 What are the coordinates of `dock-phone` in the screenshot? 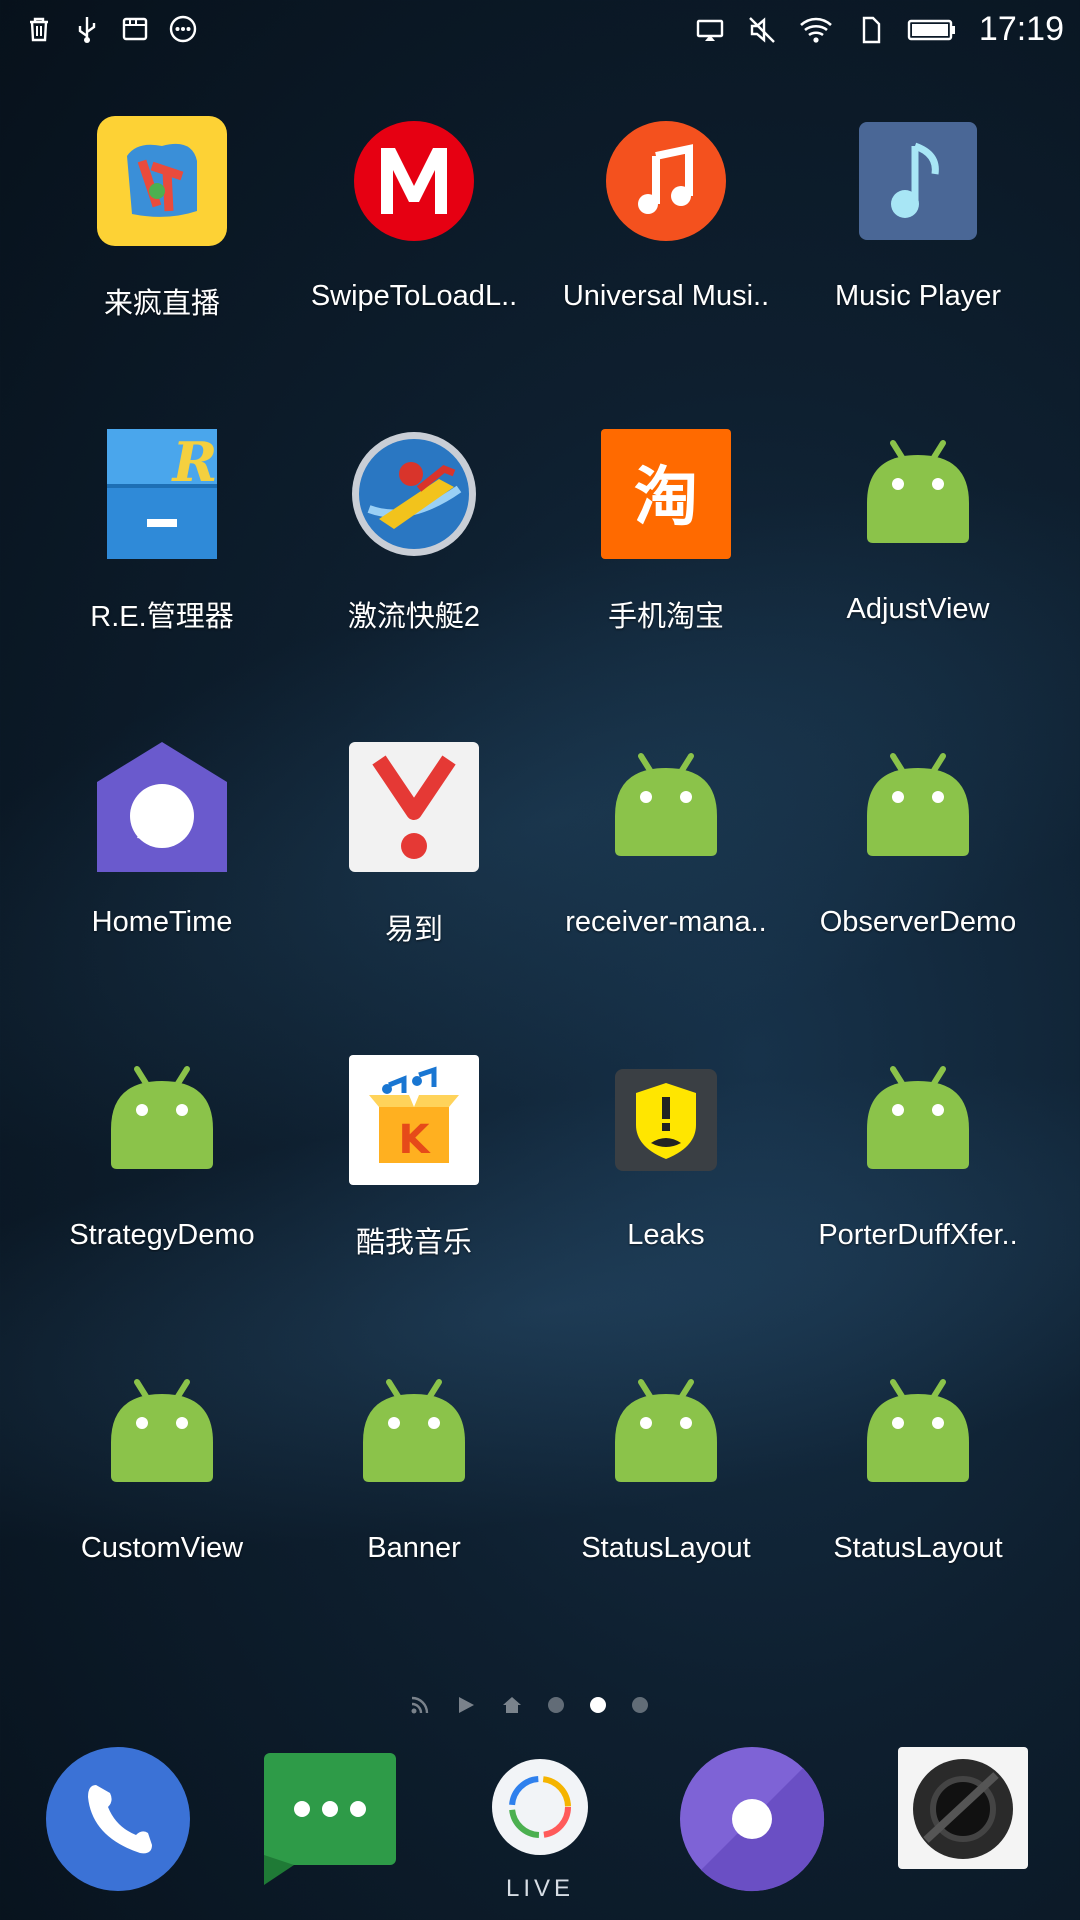 It's located at (118, 1819).